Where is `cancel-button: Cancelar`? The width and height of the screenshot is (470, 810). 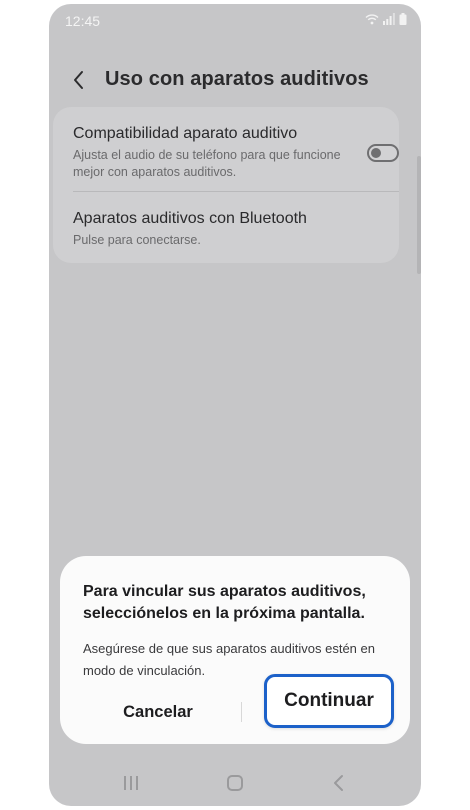
cancel-button: Cancelar is located at coordinates (158, 712).